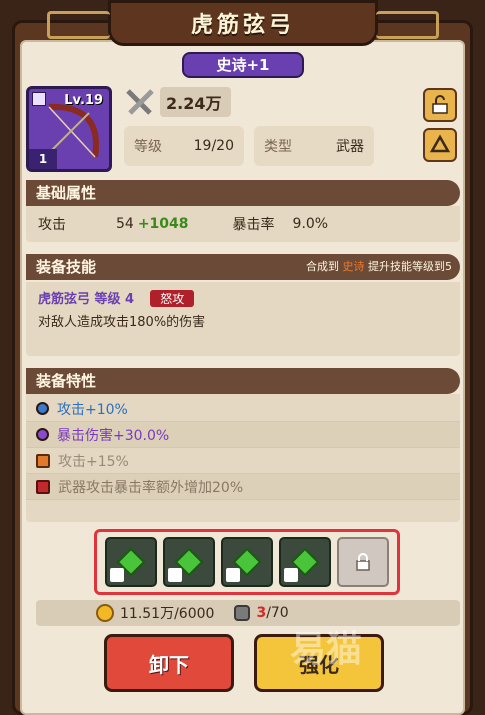  Describe the element at coordinates (151, 487) in the screenshot. I see `trait-text: 武器攻击暴击率额外增加20%` at that location.